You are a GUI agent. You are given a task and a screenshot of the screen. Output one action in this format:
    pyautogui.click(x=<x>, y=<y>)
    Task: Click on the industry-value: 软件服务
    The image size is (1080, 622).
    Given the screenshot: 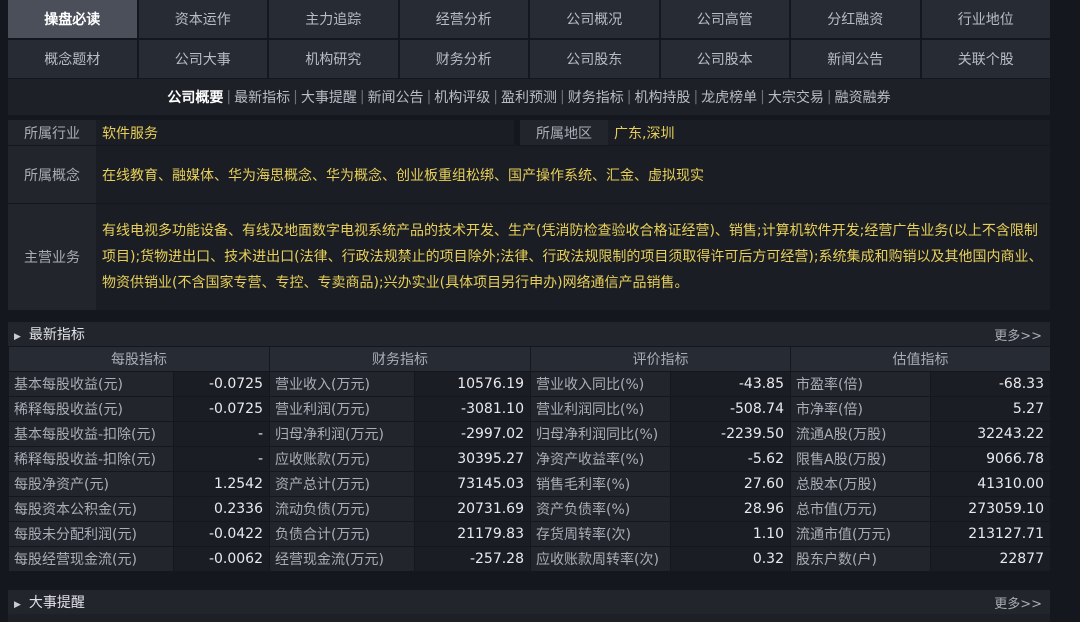 What is the action you would take?
    pyautogui.click(x=305, y=132)
    